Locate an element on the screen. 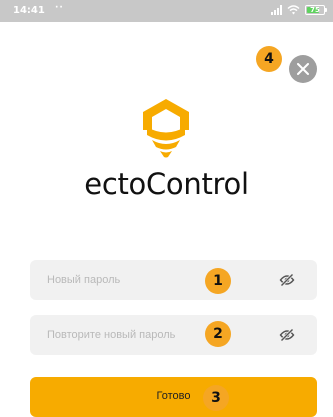 The width and height of the screenshot is (333, 417). notification-dots: ·· is located at coordinates (59, 8).